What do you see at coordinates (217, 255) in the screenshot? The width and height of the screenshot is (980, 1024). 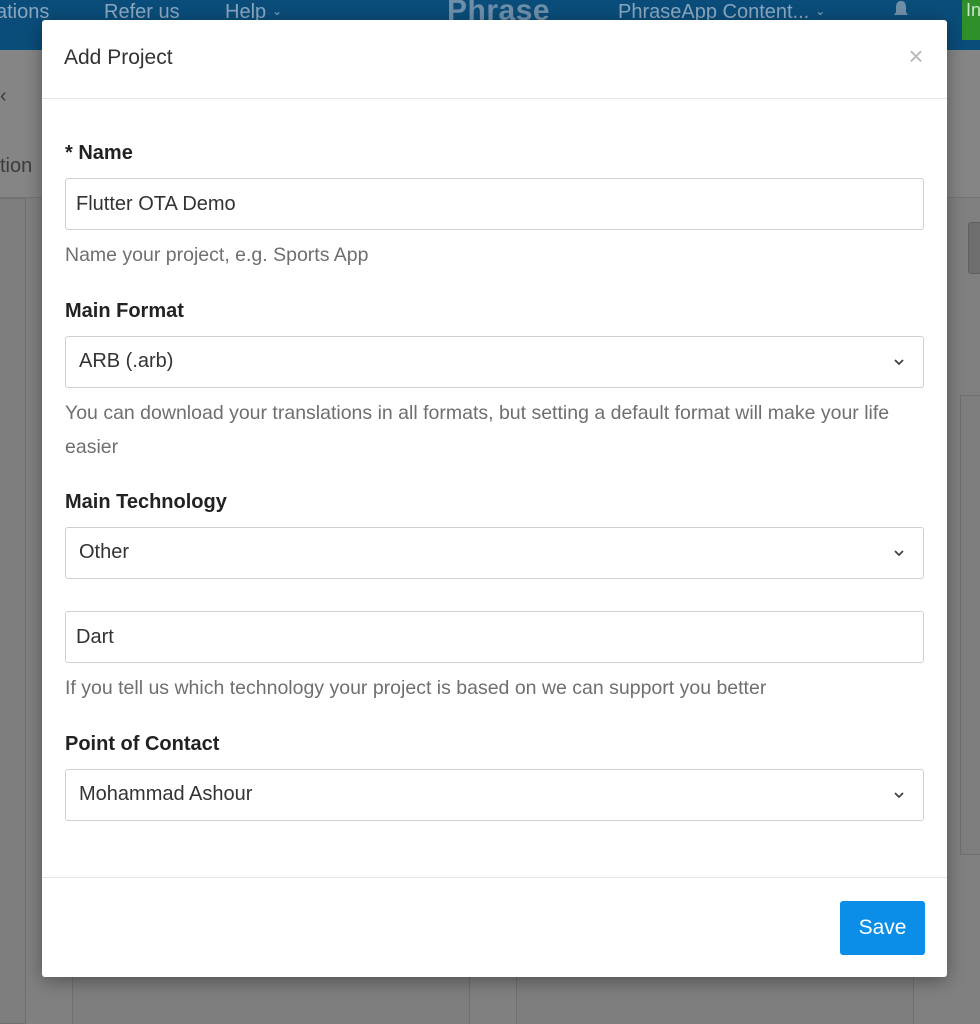 I see `name-help-text: Name your project, e.g. Sports App` at bounding box center [217, 255].